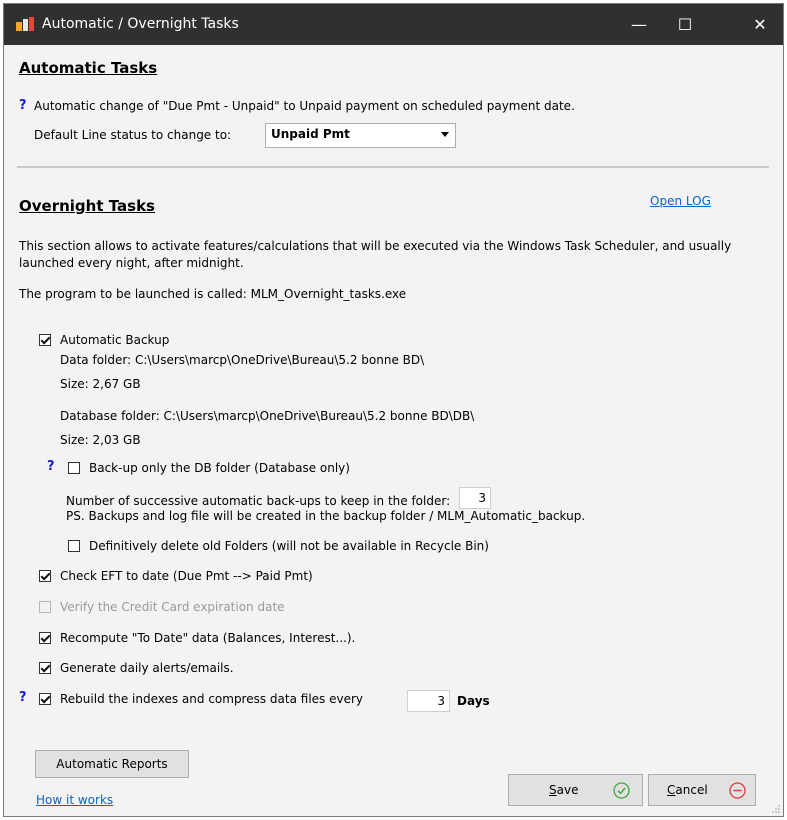 This screenshot has height=820, width=787. What do you see at coordinates (140, 24) in the screenshot?
I see `window-title: Automatic / Overnight Tasks` at bounding box center [140, 24].